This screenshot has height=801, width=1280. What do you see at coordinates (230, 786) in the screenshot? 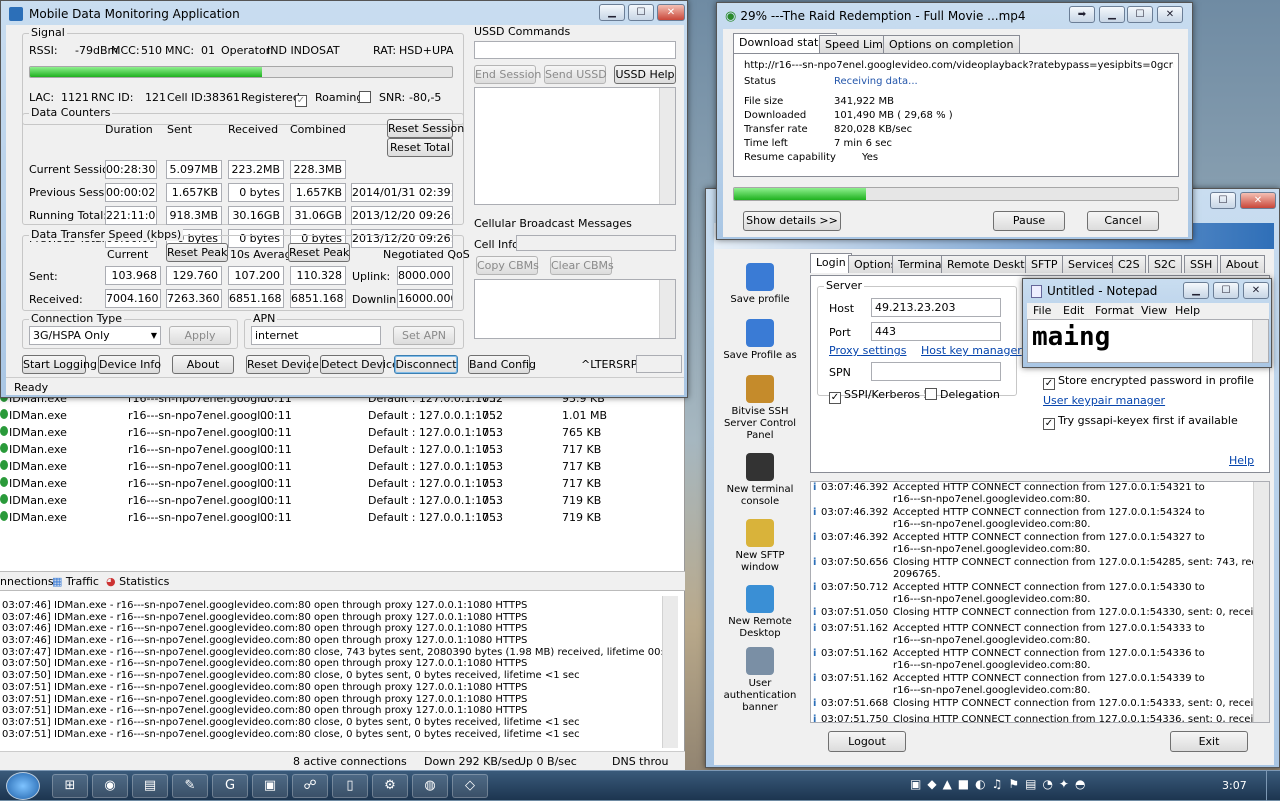
I see `taskbar-g-icon: G` at bounding box center [230, 786].